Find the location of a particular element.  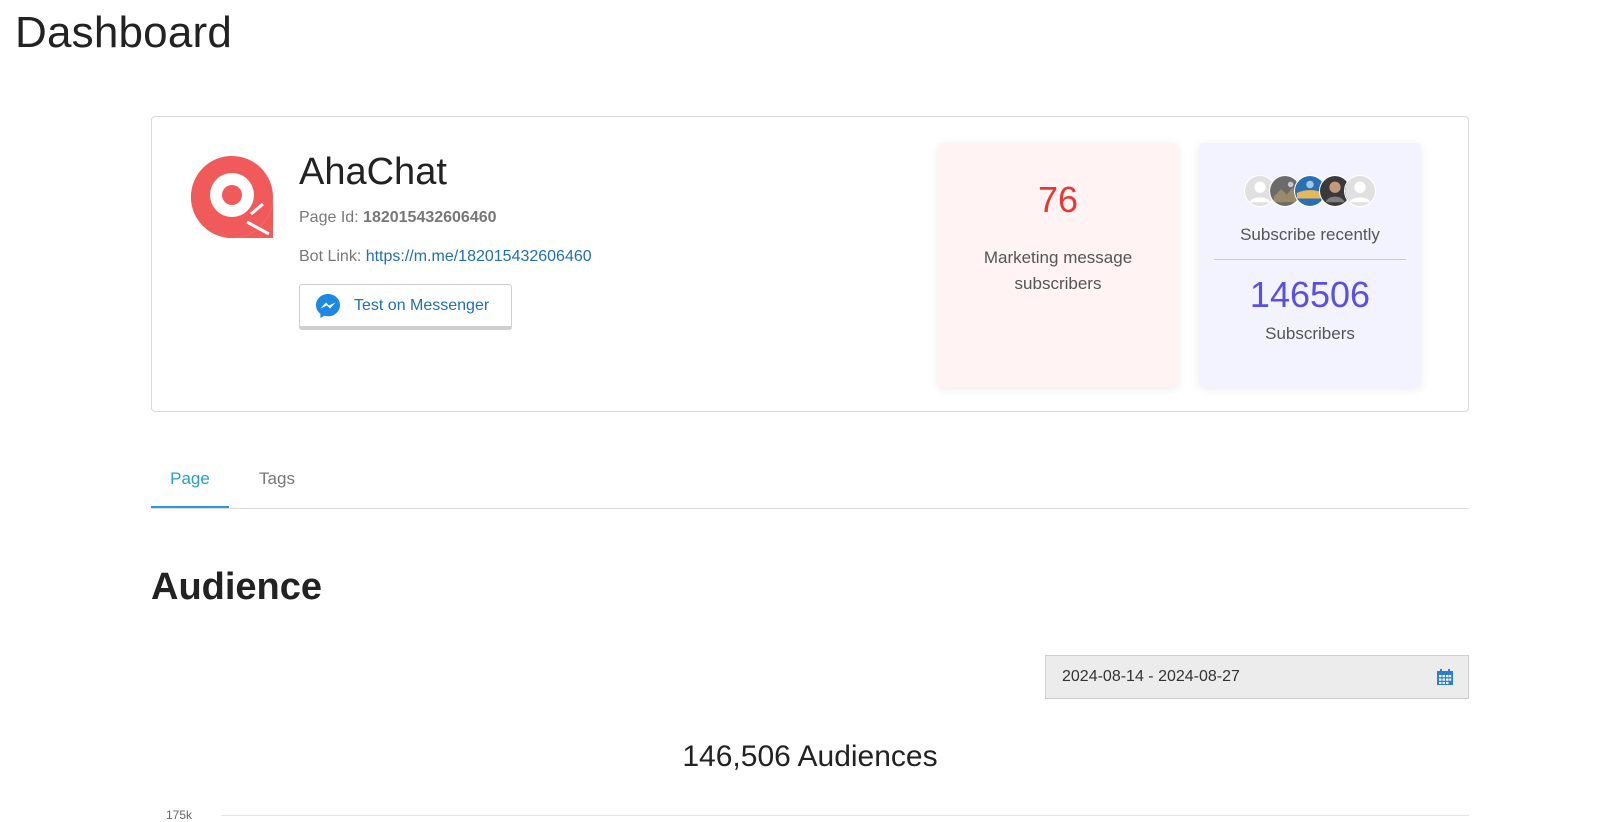

page-id: Page Id: 182015432606460 is located at coordinates (398, 218).